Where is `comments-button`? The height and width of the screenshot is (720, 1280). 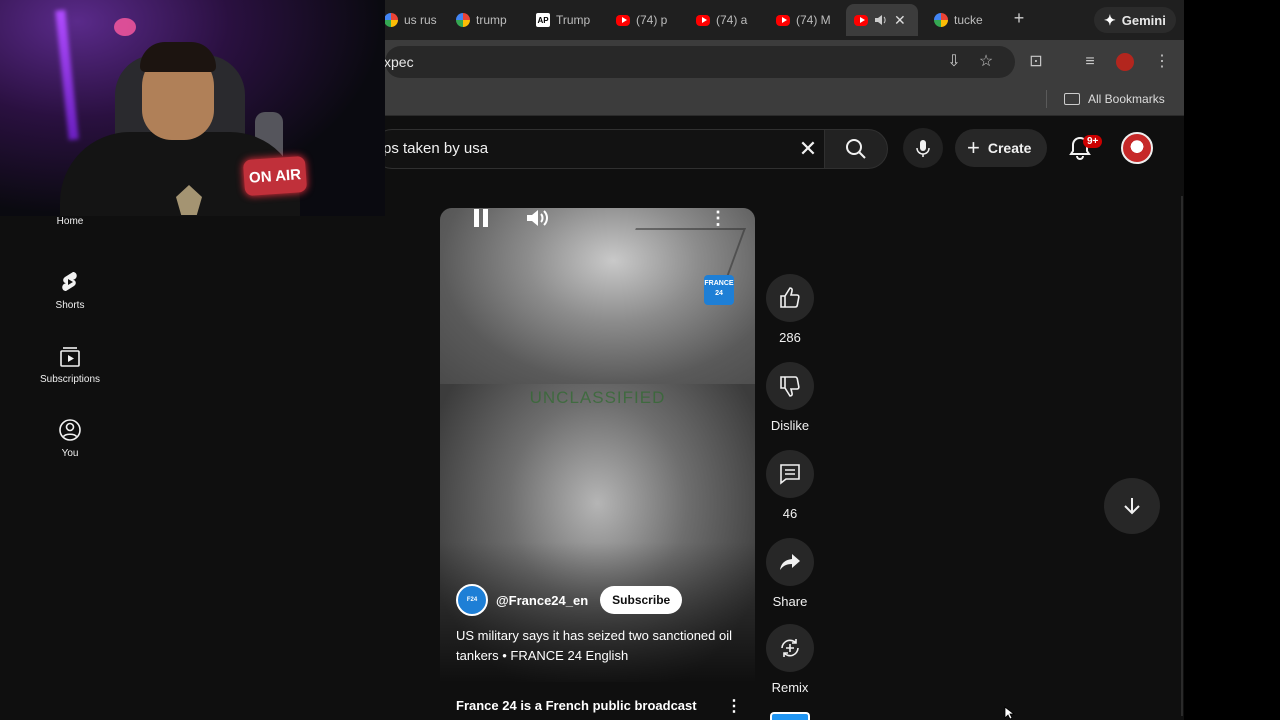
comments-button is located at coordinates (790, 474).